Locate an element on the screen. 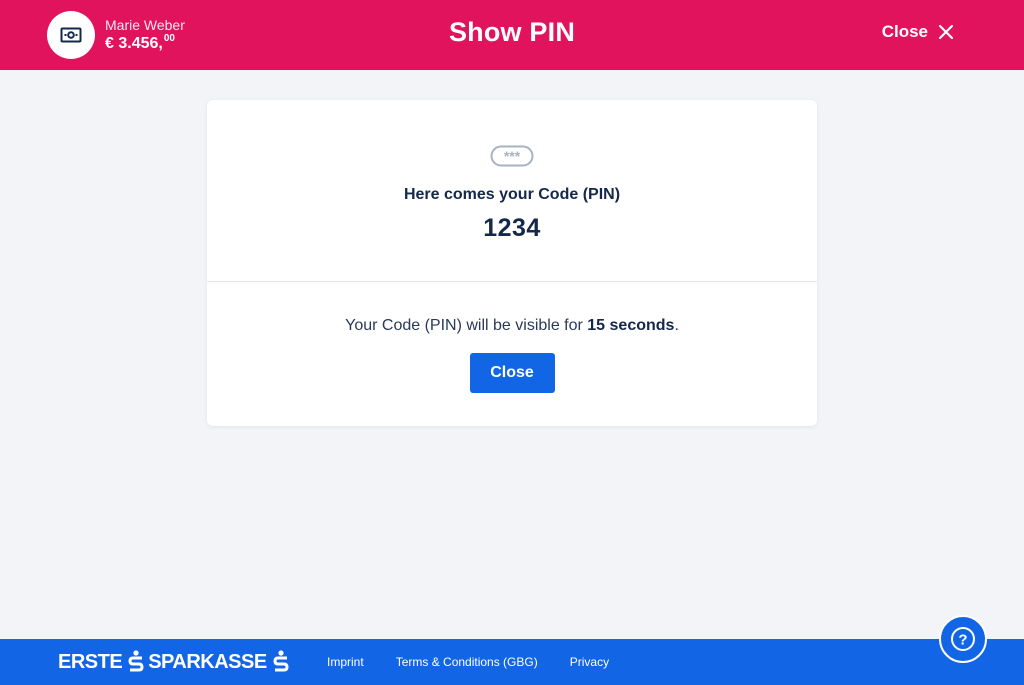 This screenshot has height=685, width=1024. pin-icon-asterisks: *** is located at coordinates (512, 156).